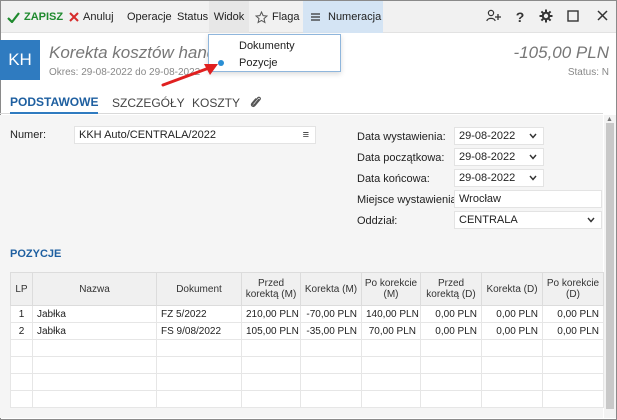 The height and width of the screenshot is (420, 617). Describe the element at coordinates (451, 289) in the screenshot. I see `column-header: Przed korektą (D)` at that location.